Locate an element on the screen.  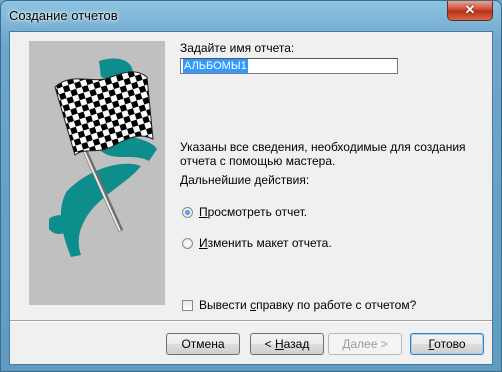
close-icon: ✕ is located at coordinates (470, 9).